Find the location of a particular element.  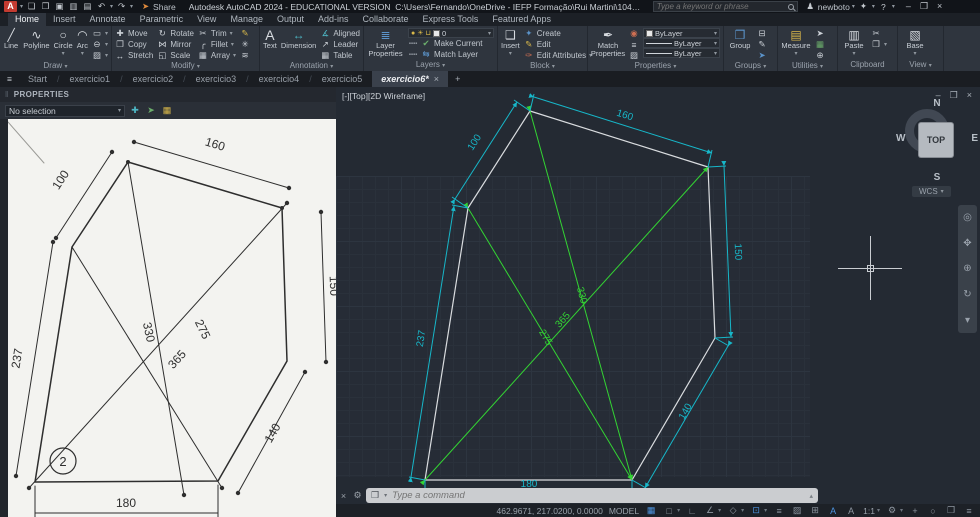

isodraft-dropdown-icon: ▾ is located at coordinates (742, 510).